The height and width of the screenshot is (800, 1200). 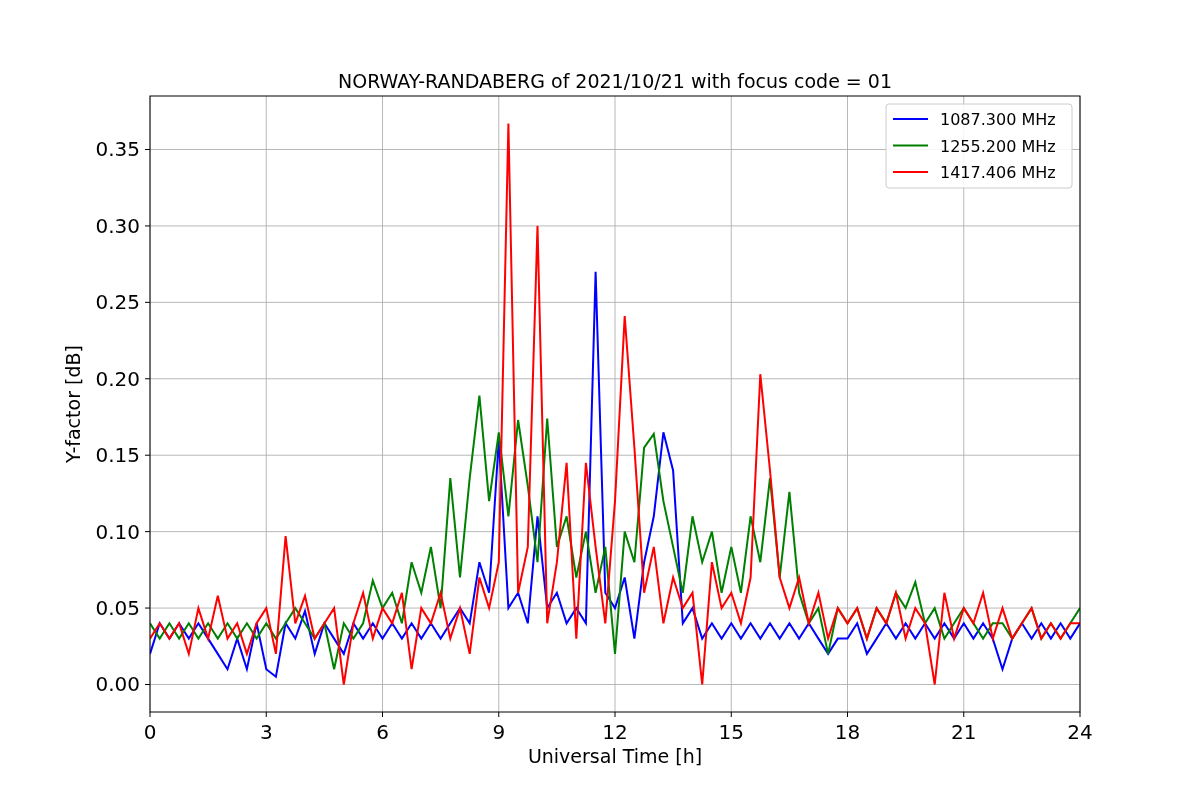 What do you see at coordinates (117, 684) in the screenshot?
I see `y-tick-label: 0.00` at bounding box center [117, 684].